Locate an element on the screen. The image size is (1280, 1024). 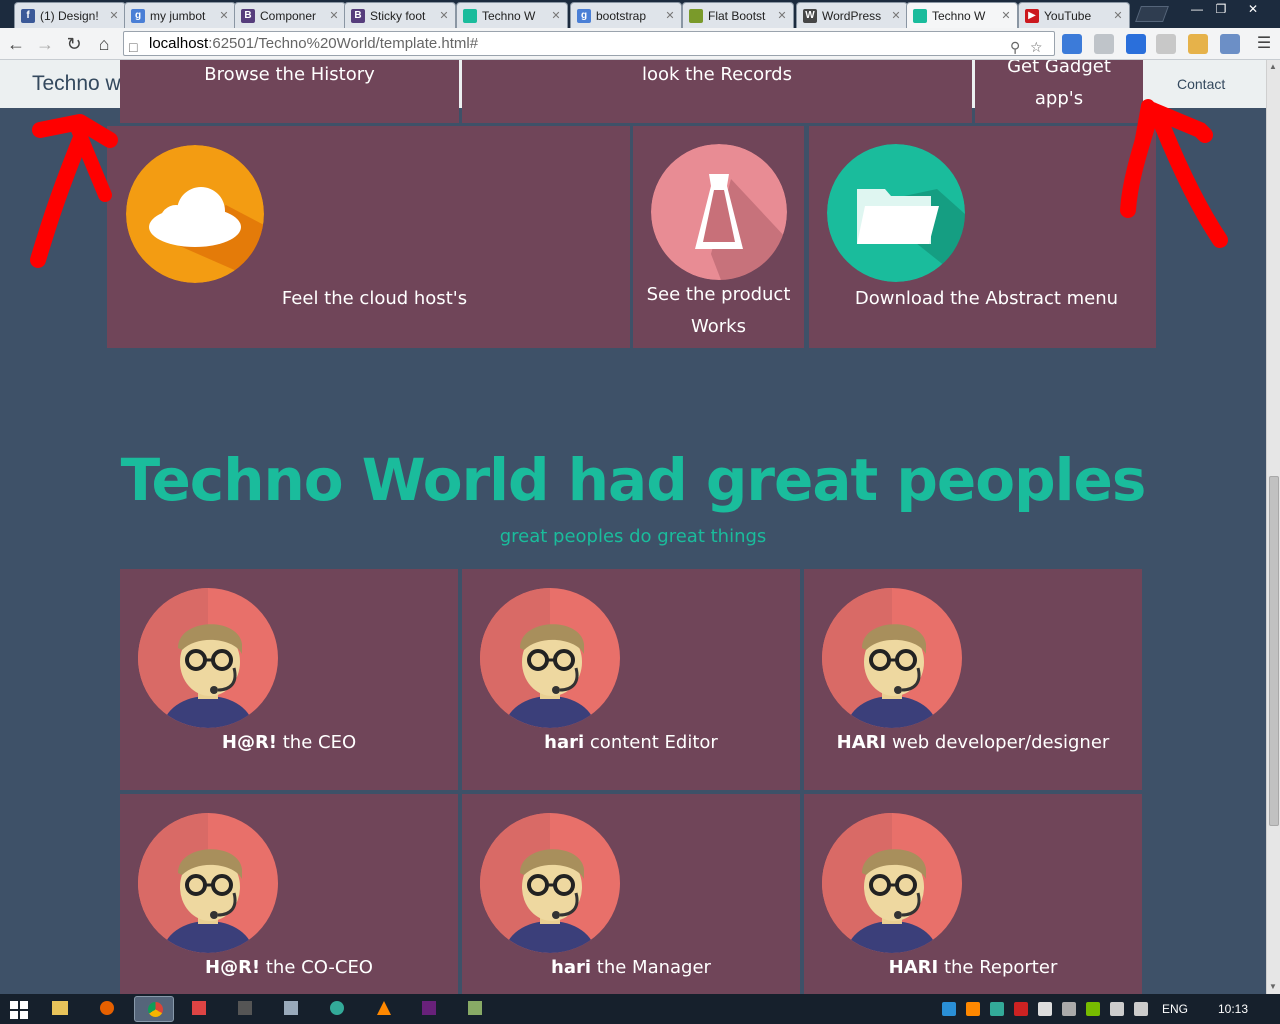
tray-volume-icon is located at coordinates (1141, 1009).